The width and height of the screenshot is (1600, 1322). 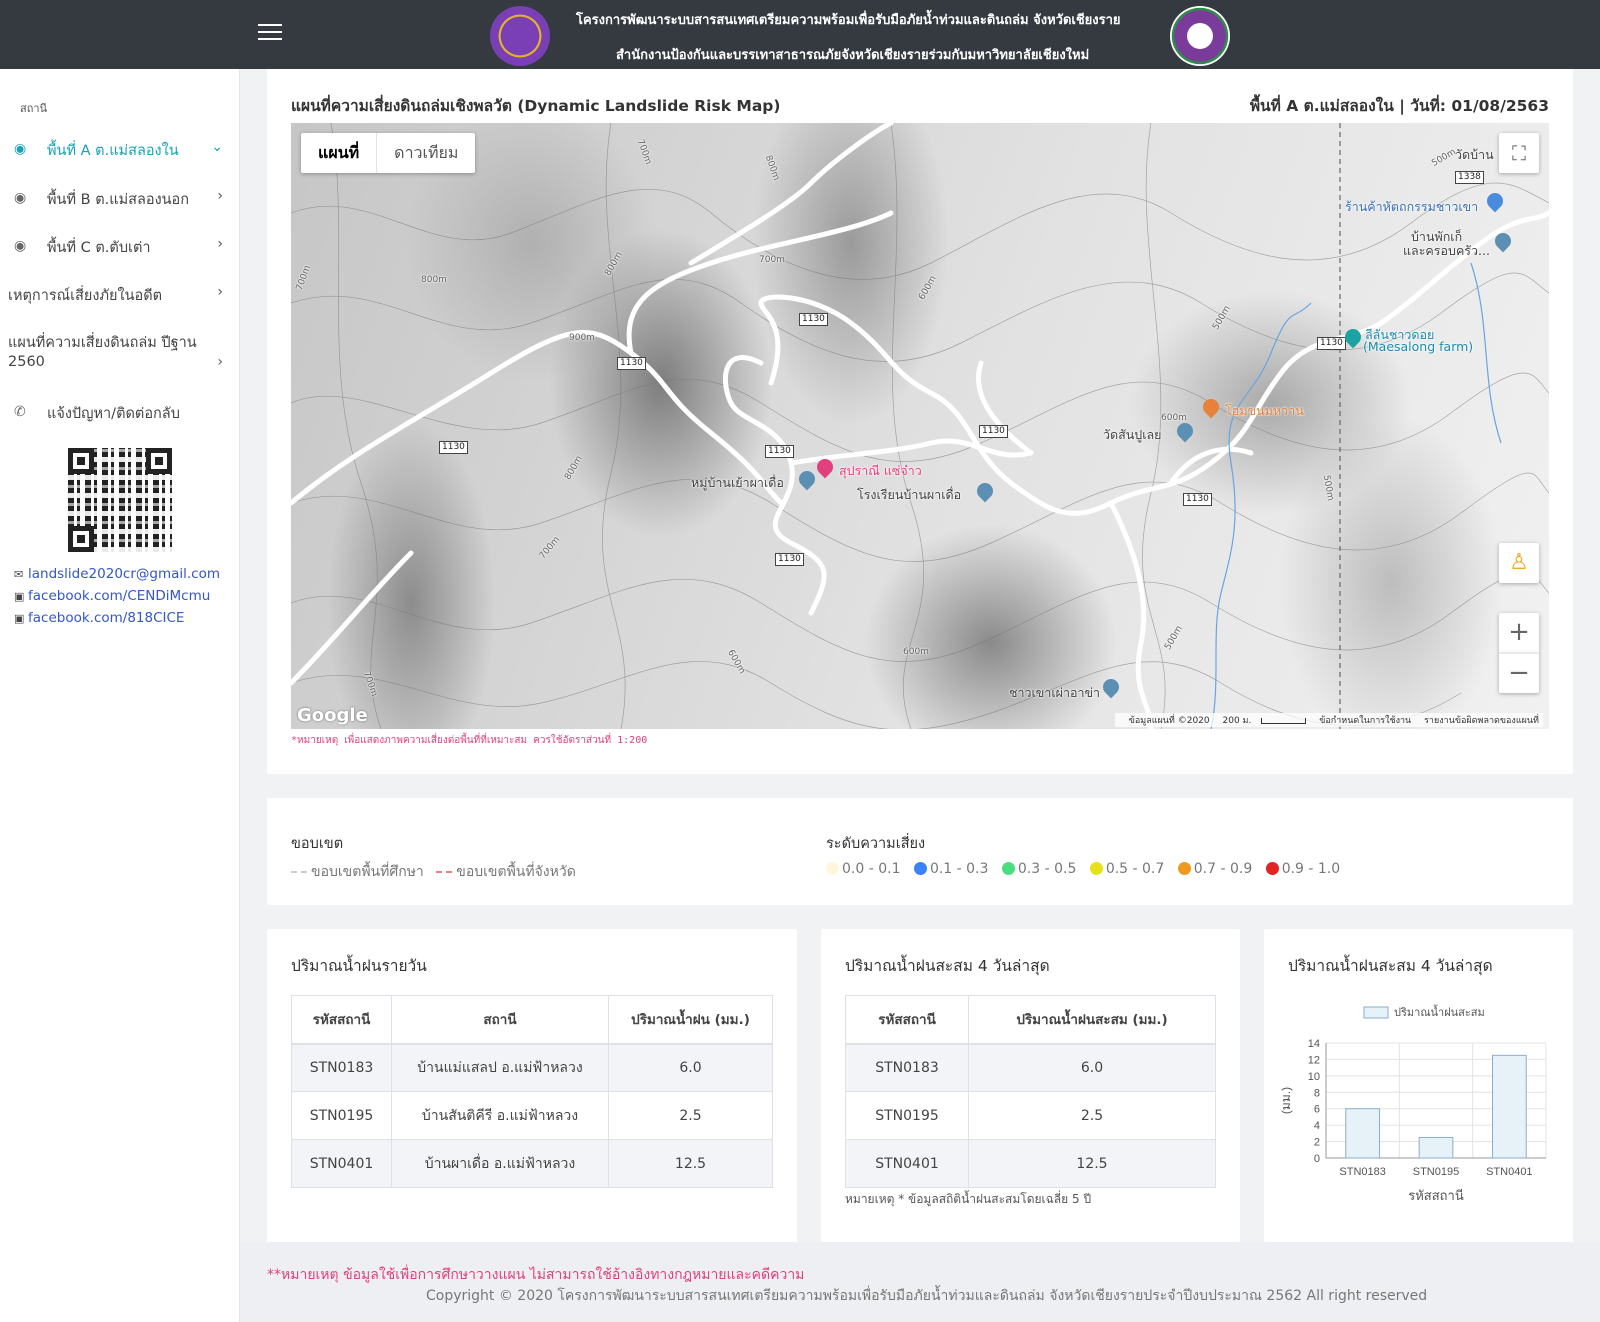 I want to click on zoom-in-button: +, so click(x=1519, y=633).